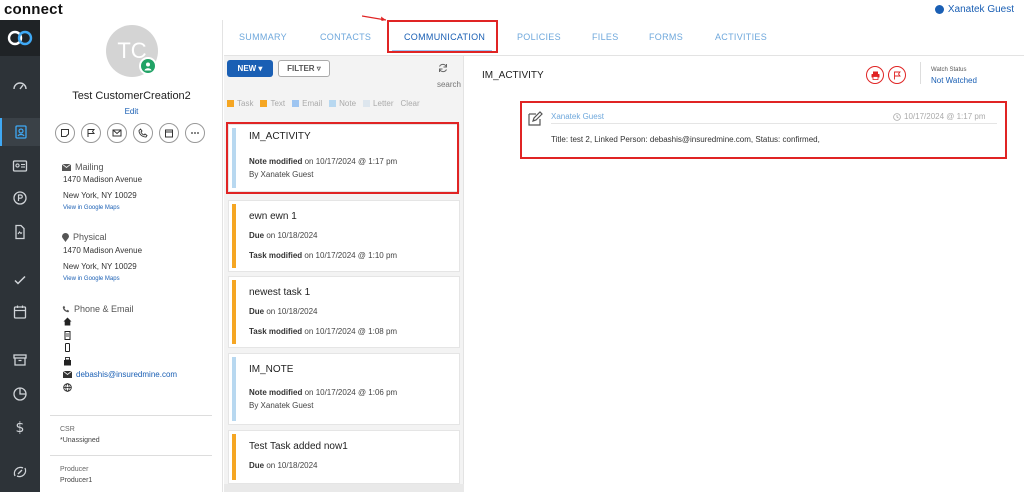 The width and height of the screenshot is (1024, 492). Describe the element at coordinates (67, 361) in the screenshot. I see `fax-icon` at that location.